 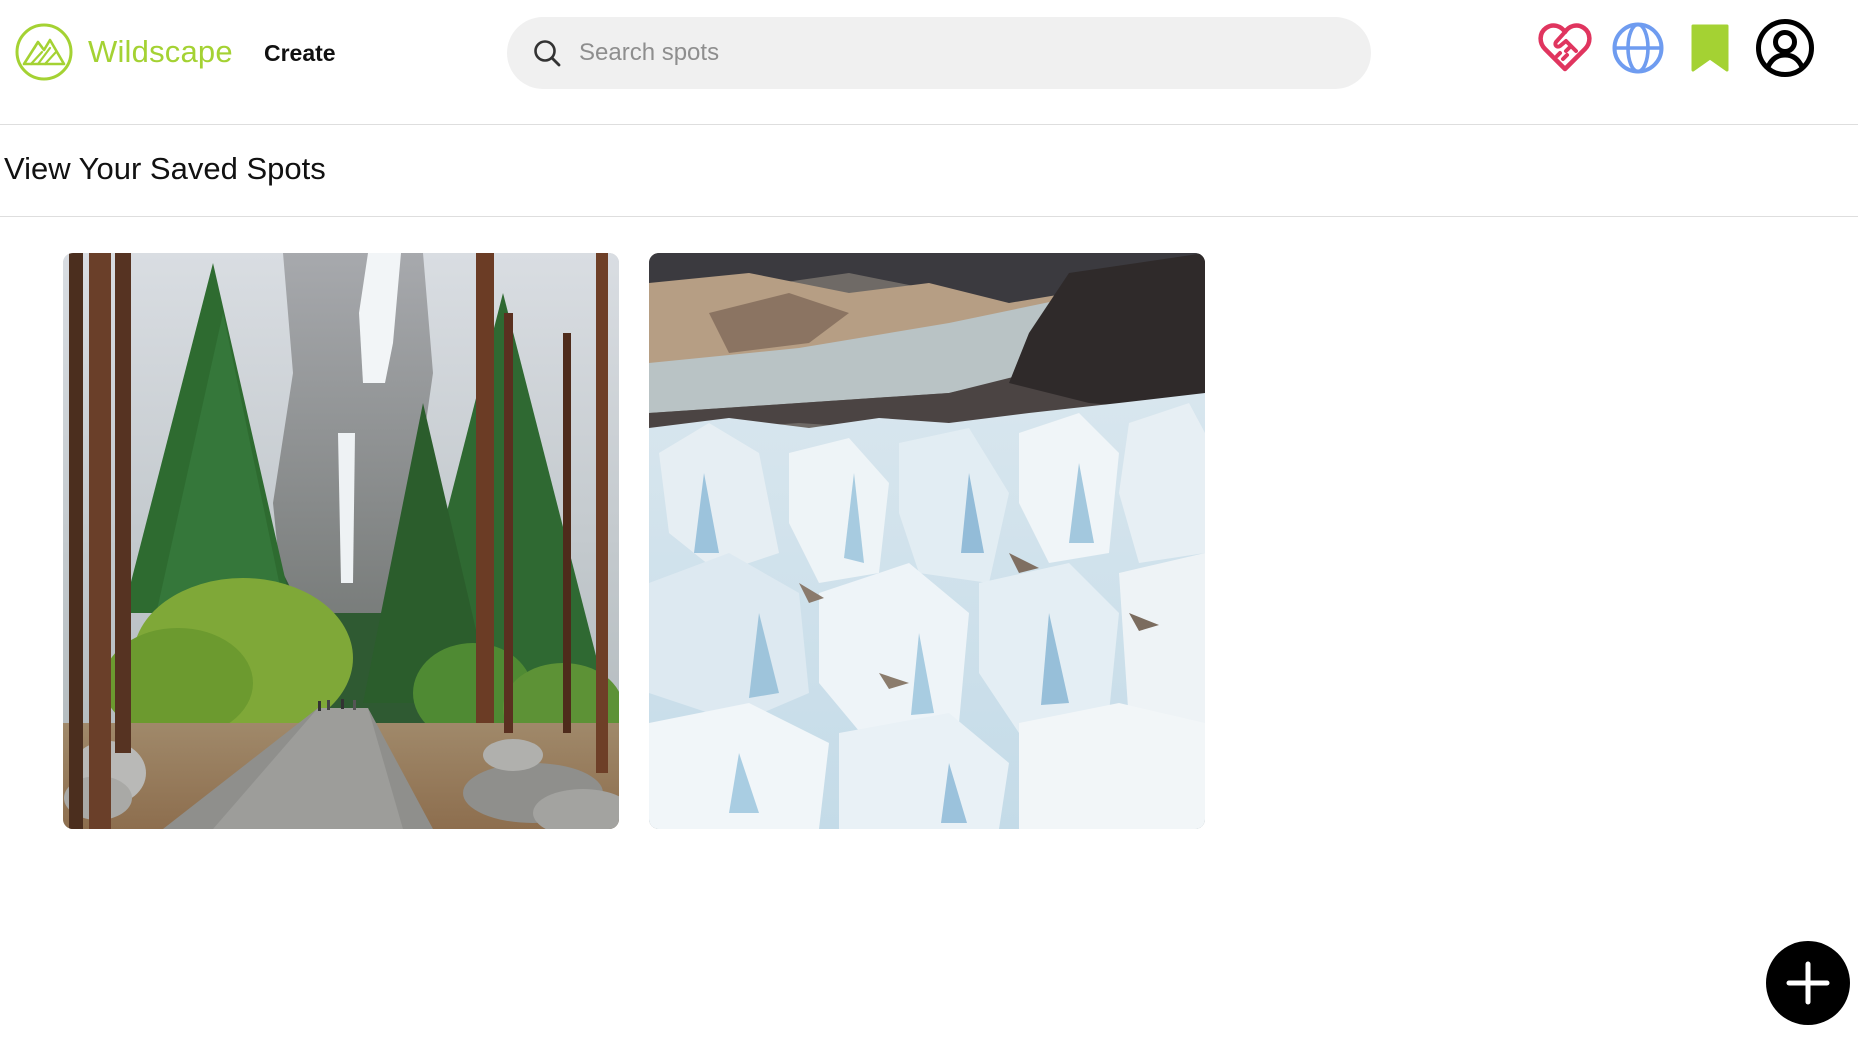 I want to click on search-bar, so click(x=939, y=53).